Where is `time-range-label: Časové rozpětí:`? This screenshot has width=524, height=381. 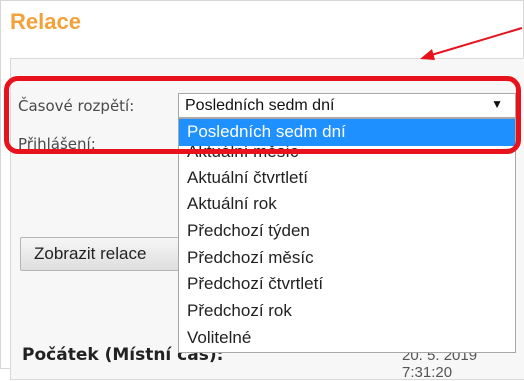
time-range-label: Časové rozpětí: is located at coordinates (76, 106).